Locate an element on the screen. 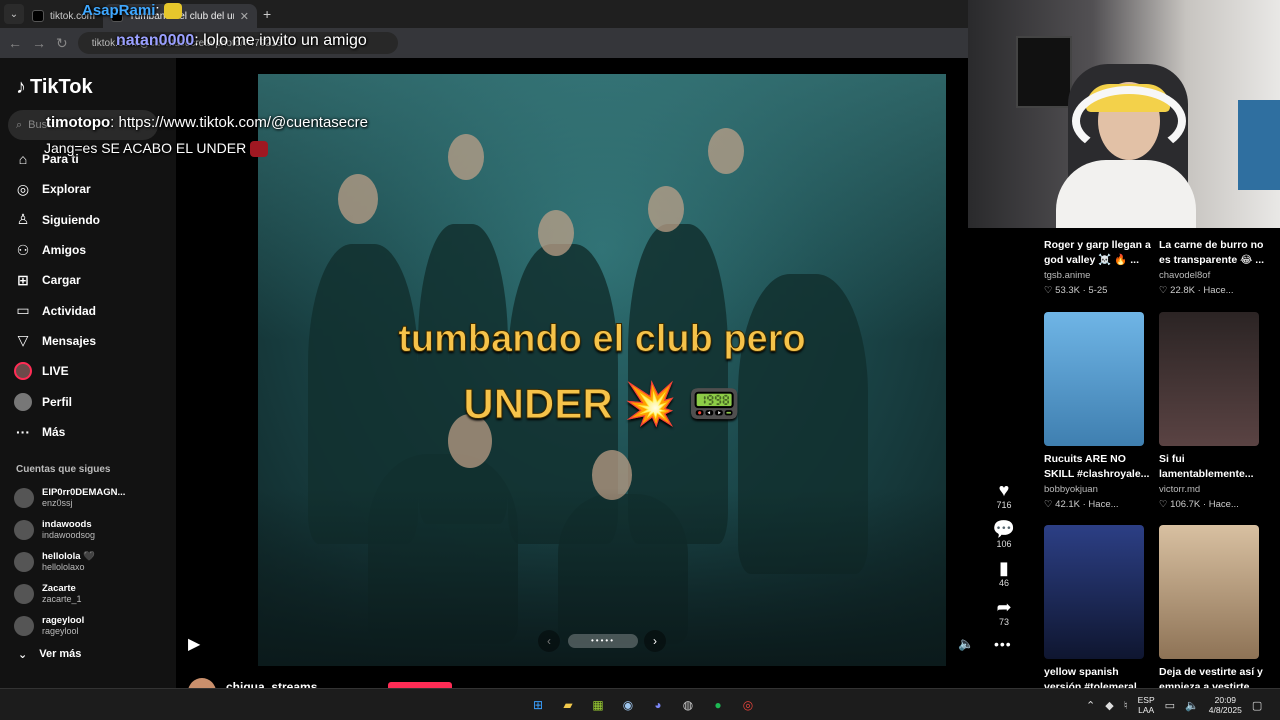  rec-author: bobbyokjuan is located at coordinates (1071, 489).